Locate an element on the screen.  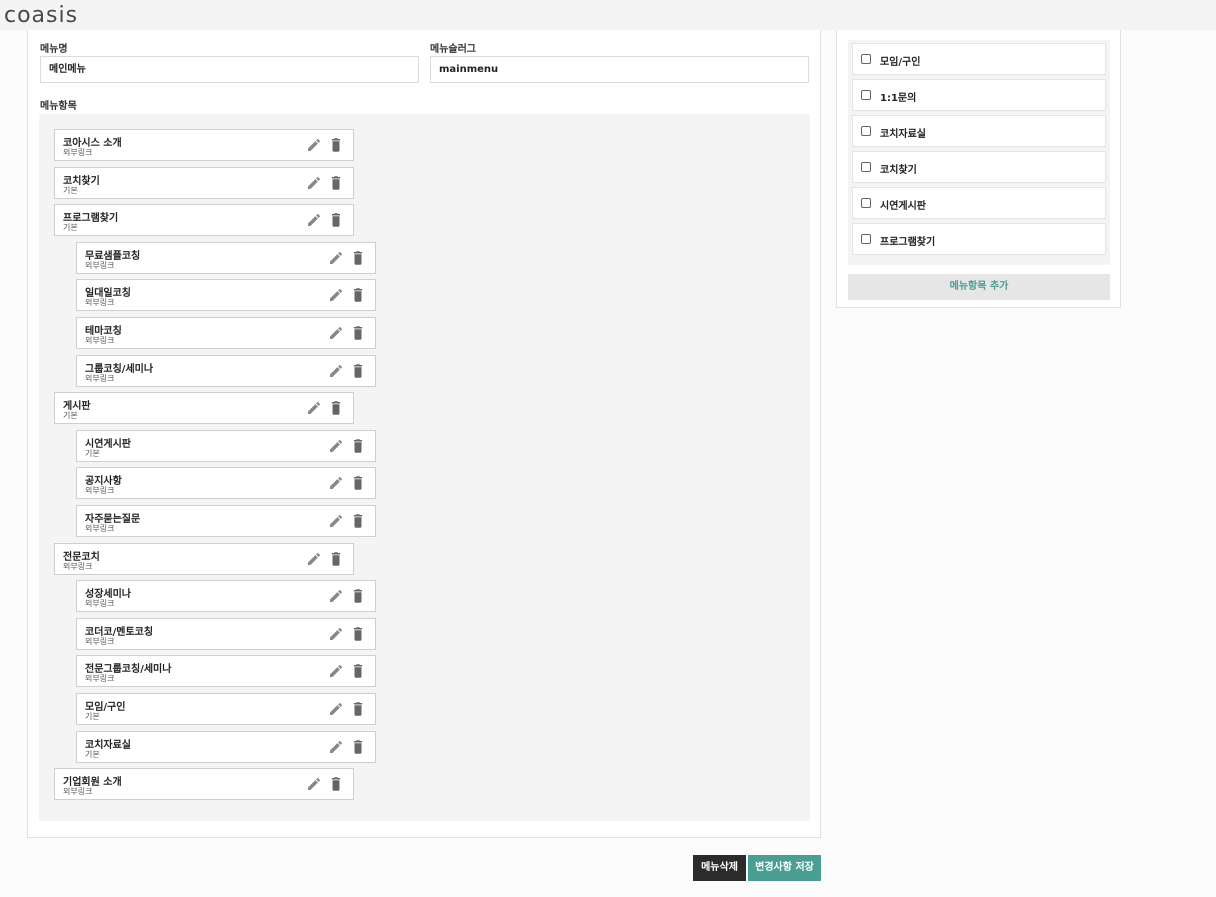
top-bar: coasis is located at coordinates (608, 15).